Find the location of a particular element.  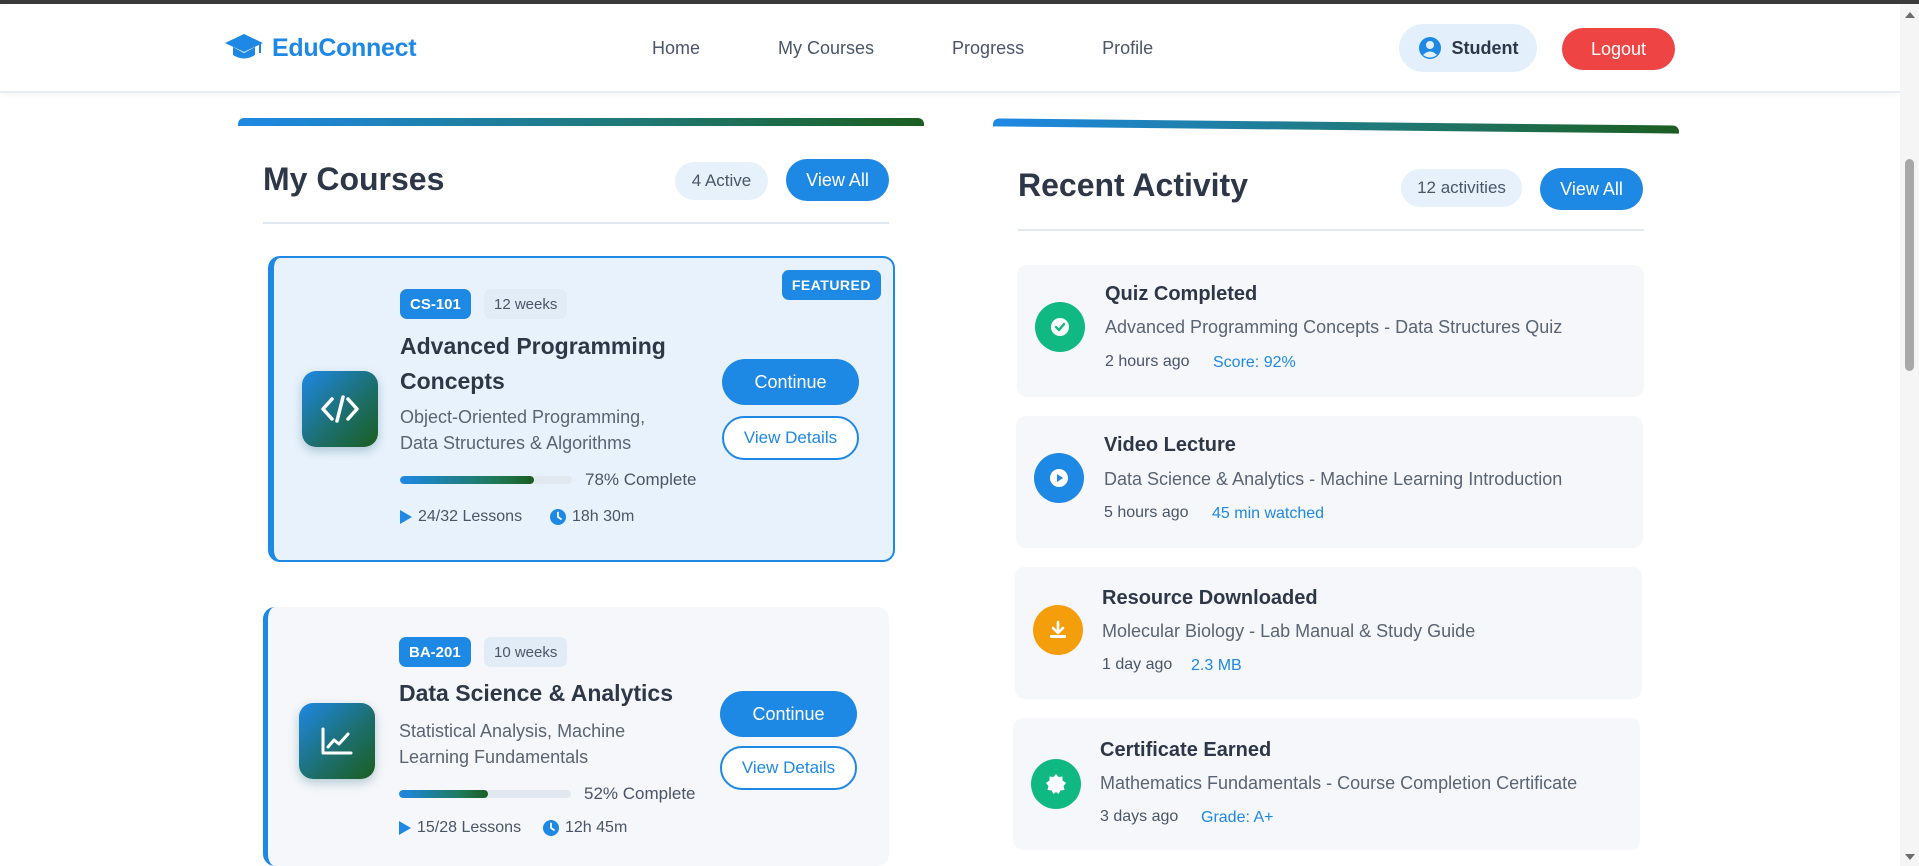

course-title-line: Advanced Programming is located at coordinates (533, 346).